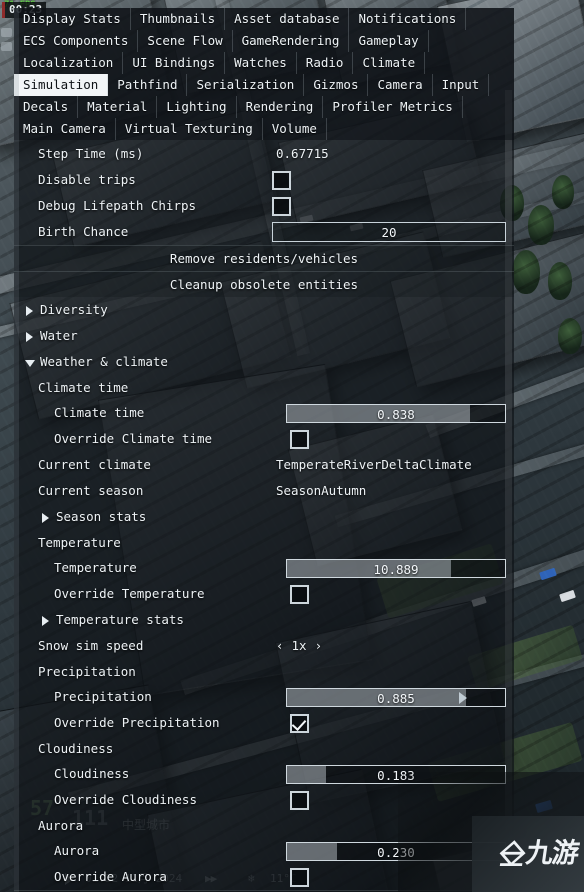 The image size is (584, 892). Describe the element at coordinates (117, 205) in the screenshot. I see `debug-lifepath-label: Debug Lifepath Chirps` at that location.